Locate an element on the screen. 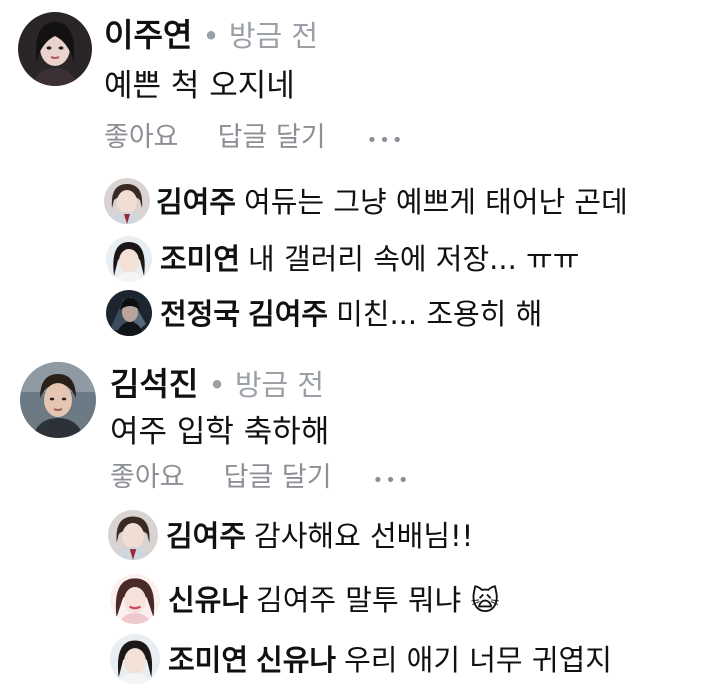 Image resolution: width=720 pixels, height=693 pixels. reply-item: 조미연 내 갤러리 속에 저장... ㅠㅠ is located at coordinates (369, 259).